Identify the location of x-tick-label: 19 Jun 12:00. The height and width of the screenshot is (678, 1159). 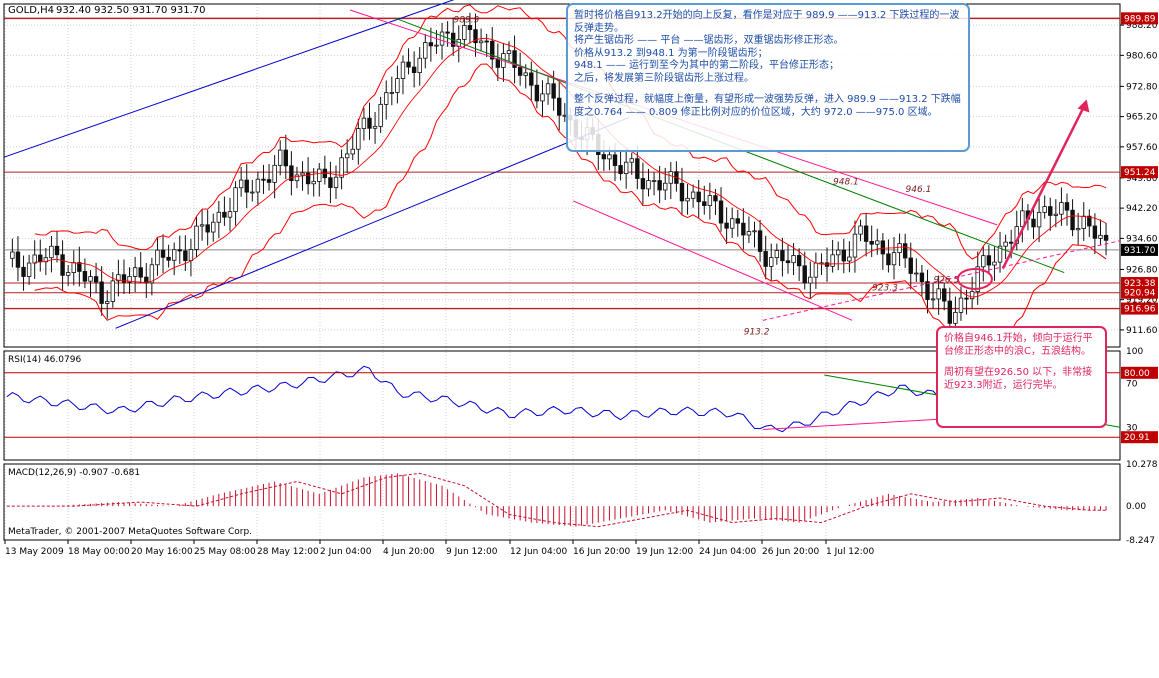
(664, 552).